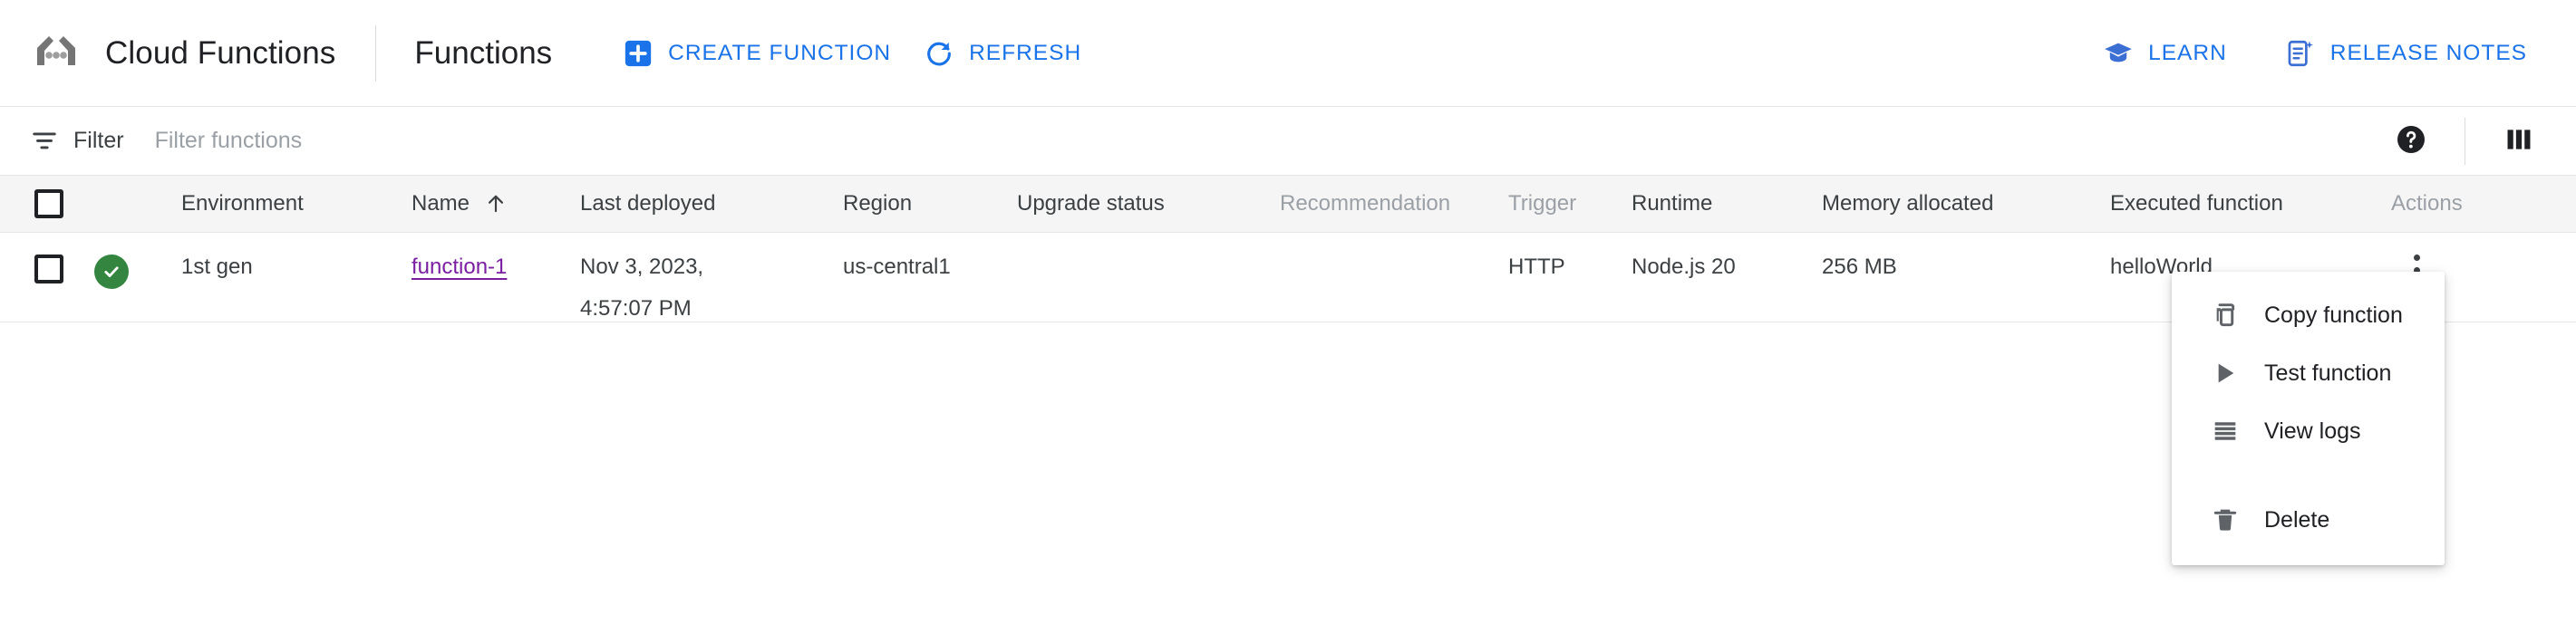 This screenshot has width=2576, height=634. I want to click on copy-icon, so click(2225, 315).